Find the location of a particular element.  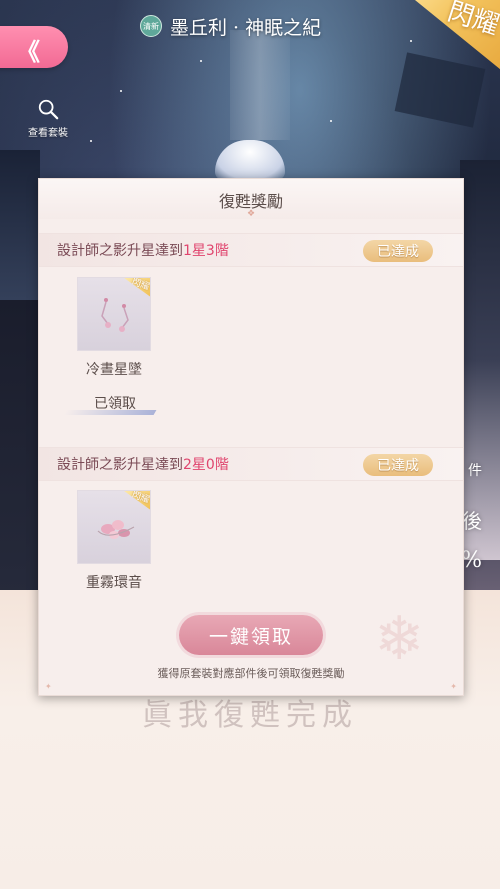

snowflake-decoration: ❄ is located at coordinates (399, 639).